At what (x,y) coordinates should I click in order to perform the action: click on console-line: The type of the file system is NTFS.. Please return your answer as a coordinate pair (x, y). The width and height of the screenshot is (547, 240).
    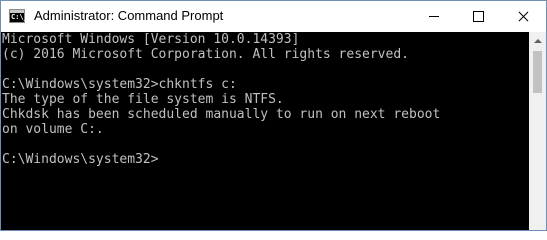
    Looking at the image, I should click on (143, 99).